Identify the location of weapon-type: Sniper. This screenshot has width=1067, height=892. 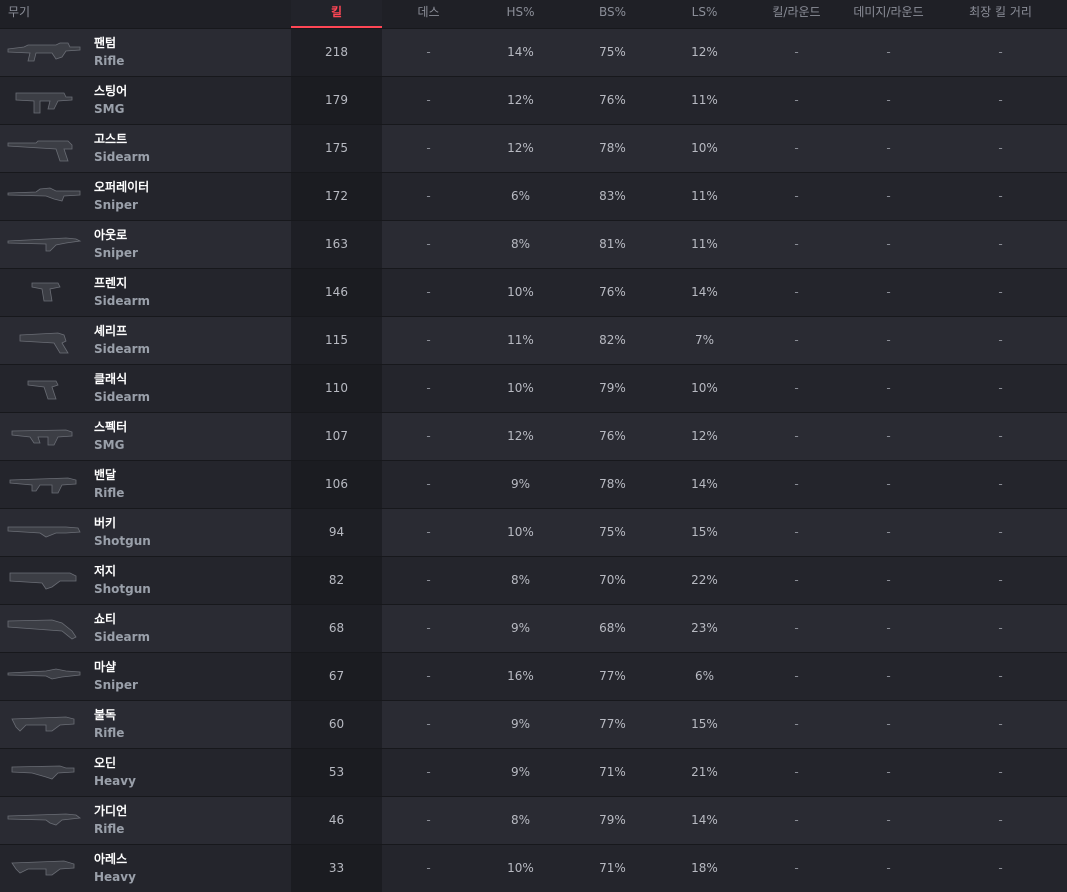
(116, 205).